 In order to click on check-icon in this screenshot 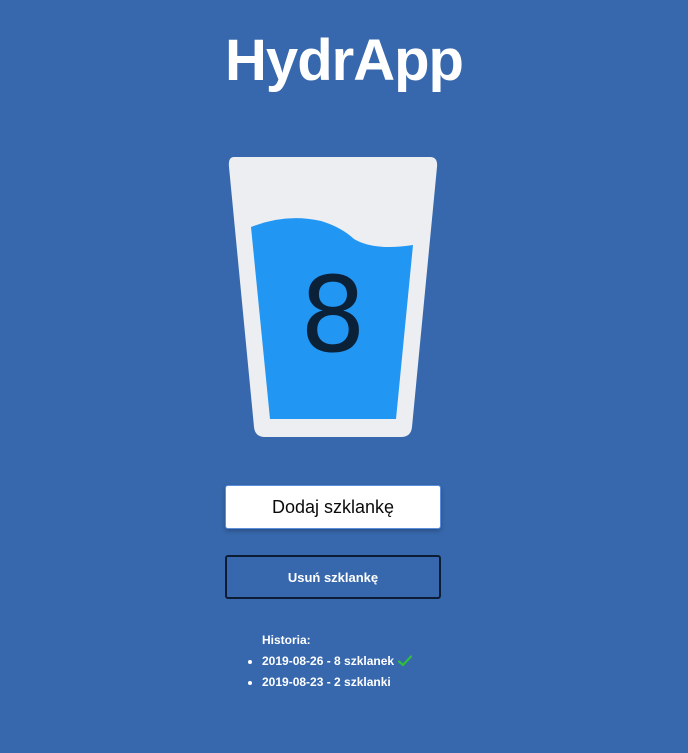, I will do `click(405, 663)`.